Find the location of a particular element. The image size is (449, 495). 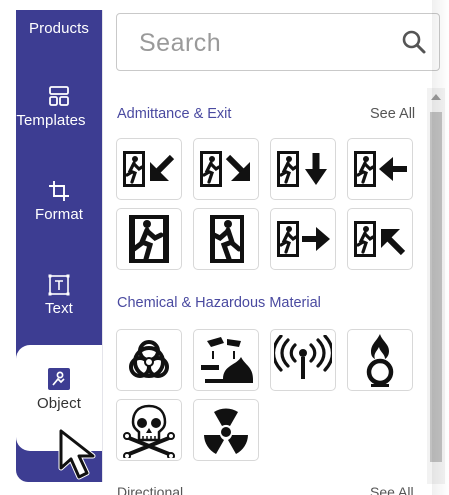

section-title-chemical-hazardous: Chemical & Hazardous Material is located at coordinates (219, 303).